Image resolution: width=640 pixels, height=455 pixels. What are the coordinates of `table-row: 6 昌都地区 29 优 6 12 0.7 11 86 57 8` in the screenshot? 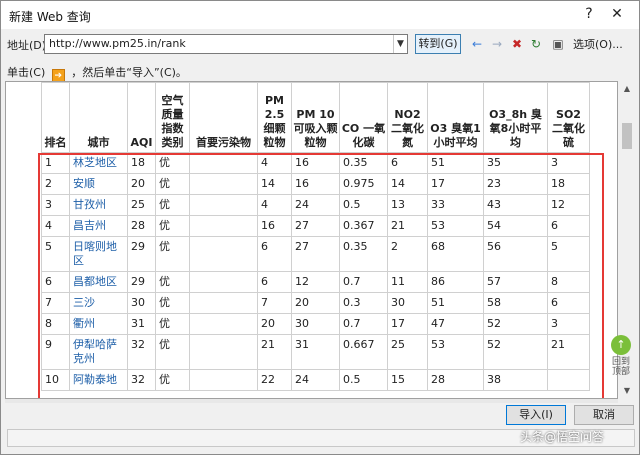 It's located at (315, 282).